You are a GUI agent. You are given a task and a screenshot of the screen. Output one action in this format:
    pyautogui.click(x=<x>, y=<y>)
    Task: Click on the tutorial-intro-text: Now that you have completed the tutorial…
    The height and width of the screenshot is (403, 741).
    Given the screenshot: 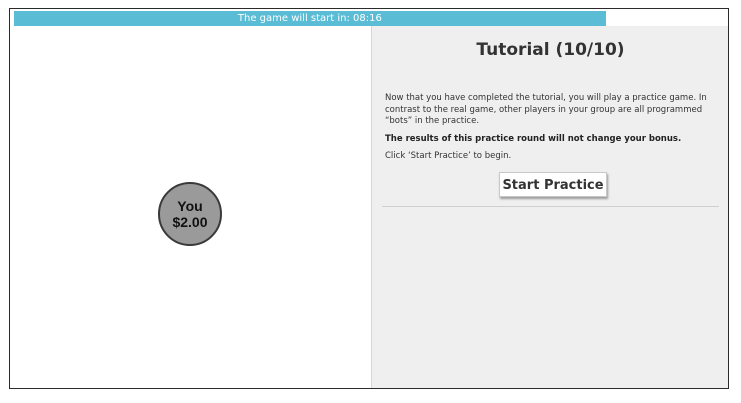 What is the action you would take?
    pyautogui.click(x=546, y=109)
    